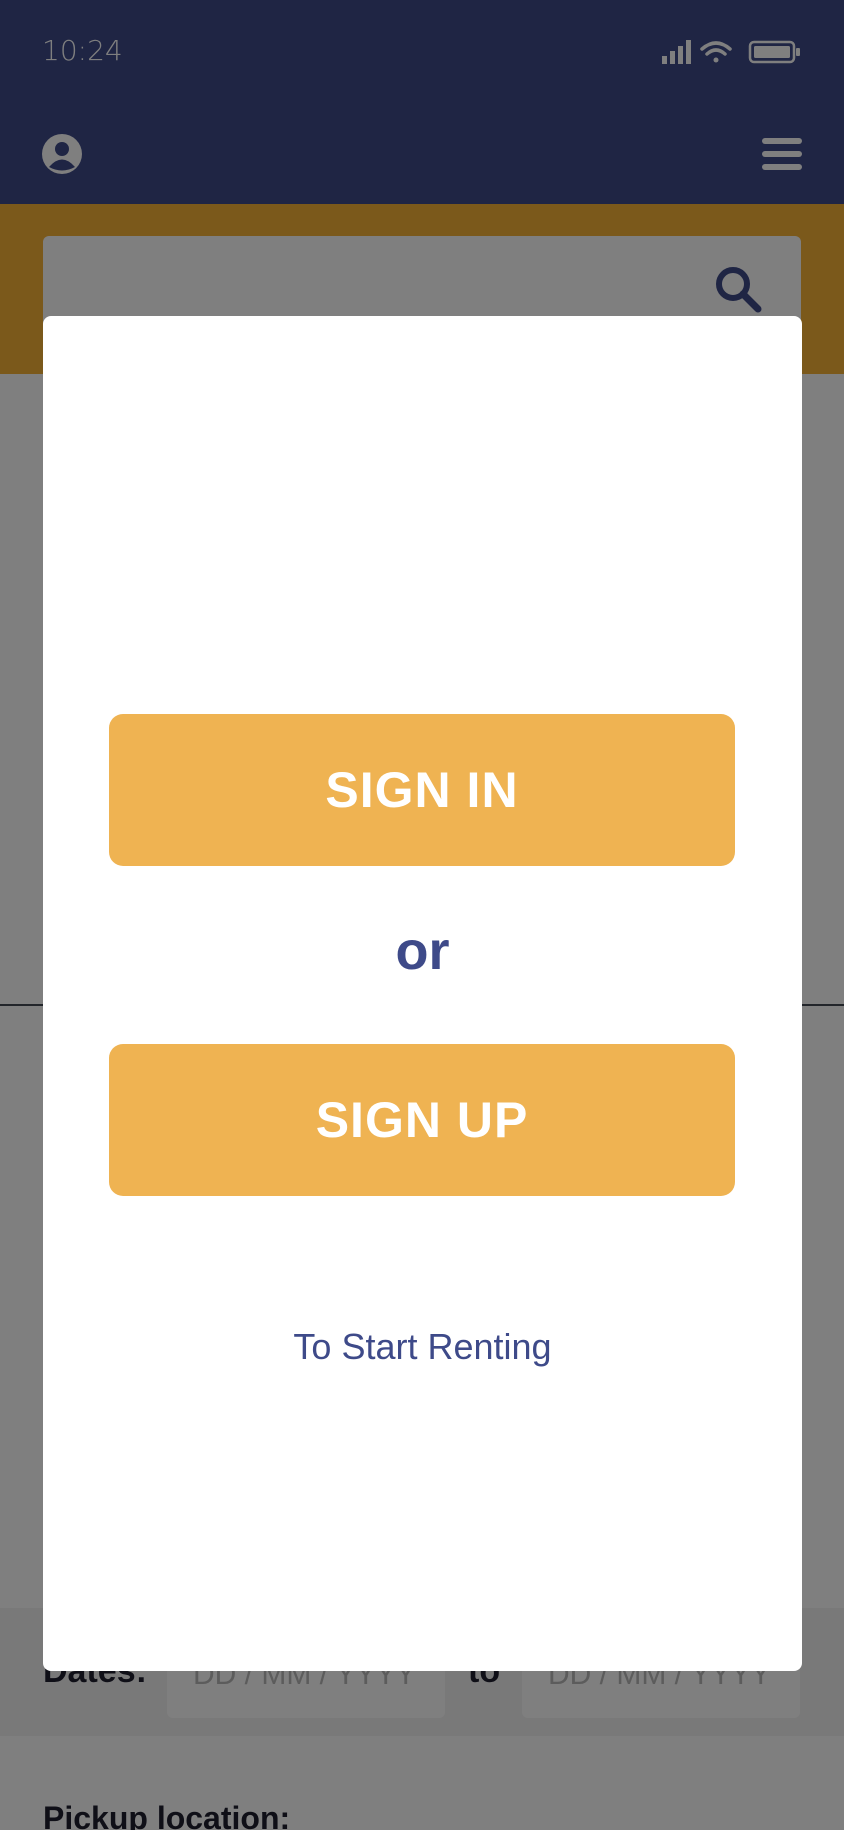 This screenshot has width=844, height=1830. I want to click on sign-in-button: SIGN IN, so click(422, 790).